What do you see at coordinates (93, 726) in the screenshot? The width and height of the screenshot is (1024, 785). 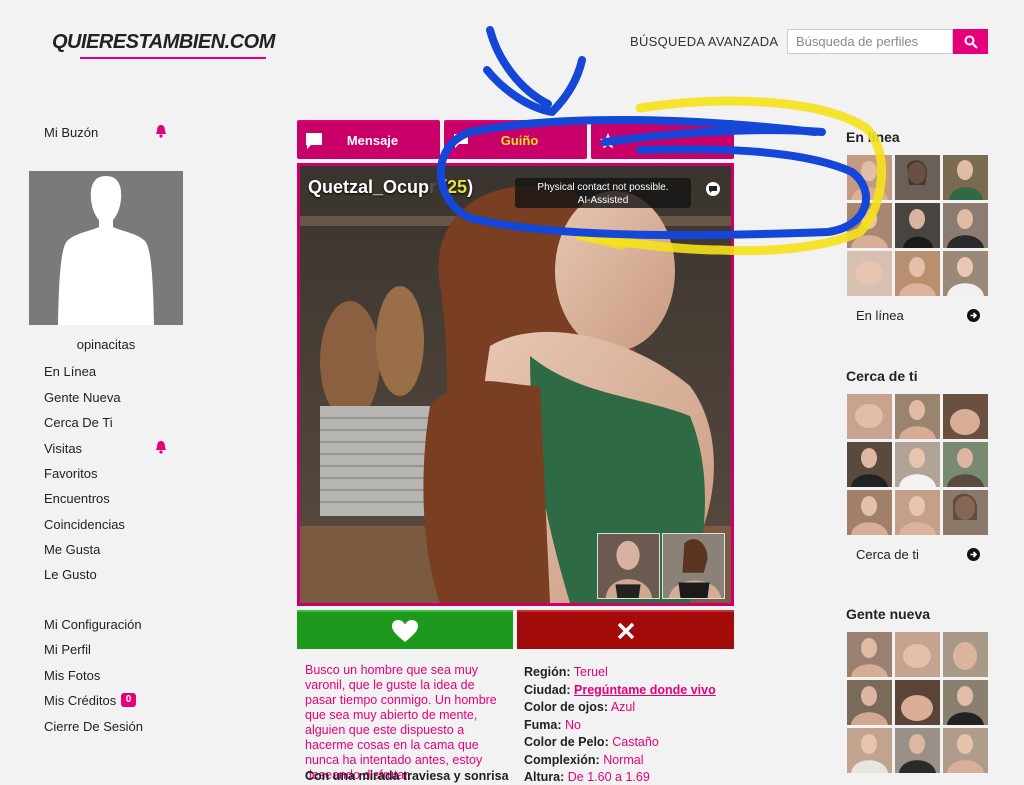 I see `sidebar-item-logout: Cierre De Sesión` at bounding box center [93, 726].